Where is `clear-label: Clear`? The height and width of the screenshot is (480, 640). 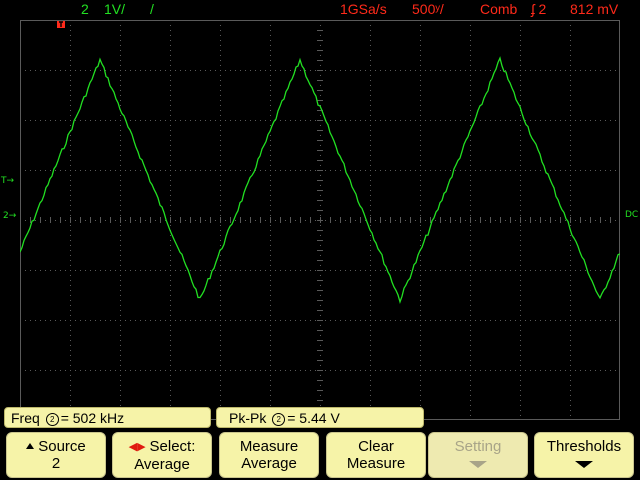
clear-label: Clear is located at coordinates (376, 446).